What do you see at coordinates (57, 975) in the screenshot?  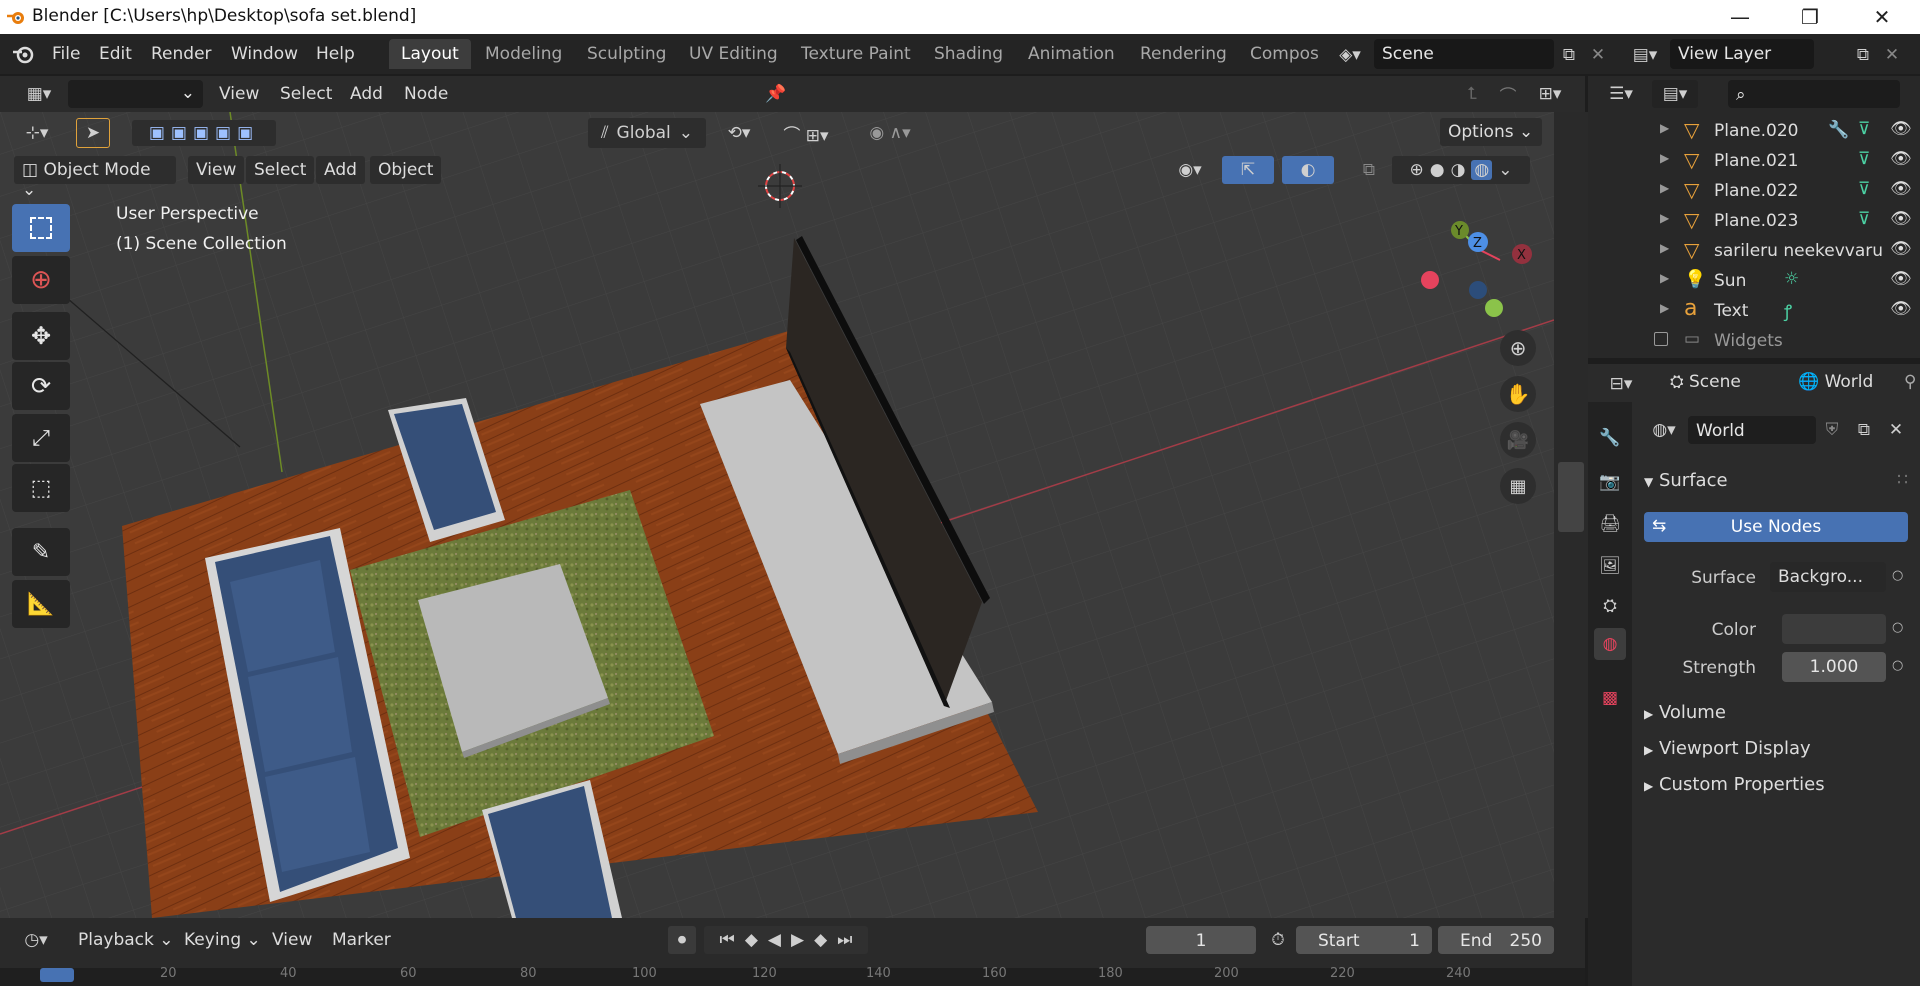 I see `playhead` at bounding box center [57, 975].